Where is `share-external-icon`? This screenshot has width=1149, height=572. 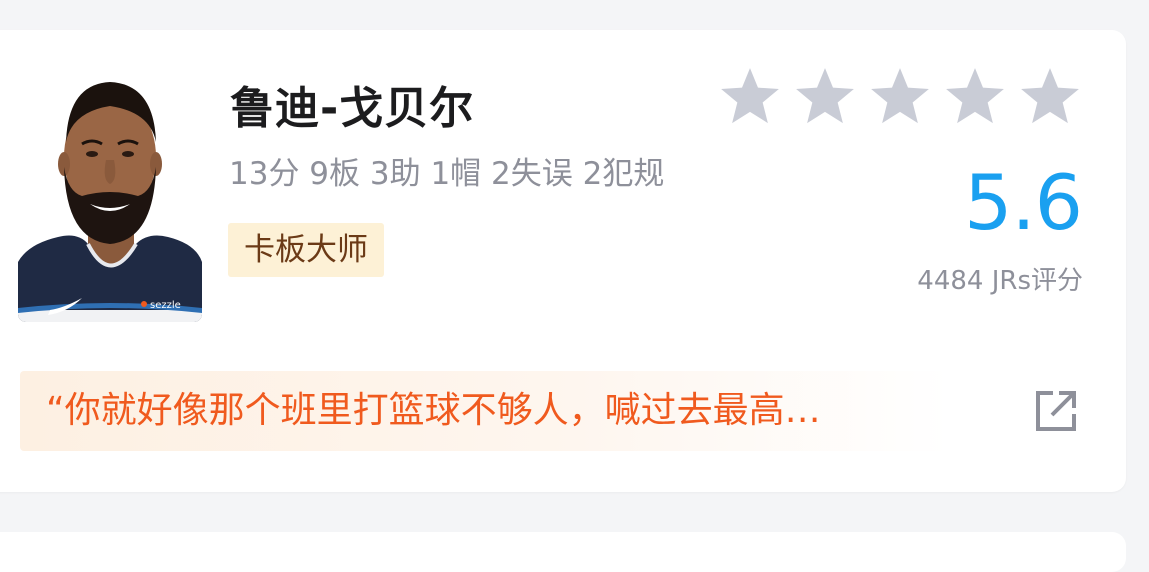
share-external-icon is located at coordinates (1056, 411).